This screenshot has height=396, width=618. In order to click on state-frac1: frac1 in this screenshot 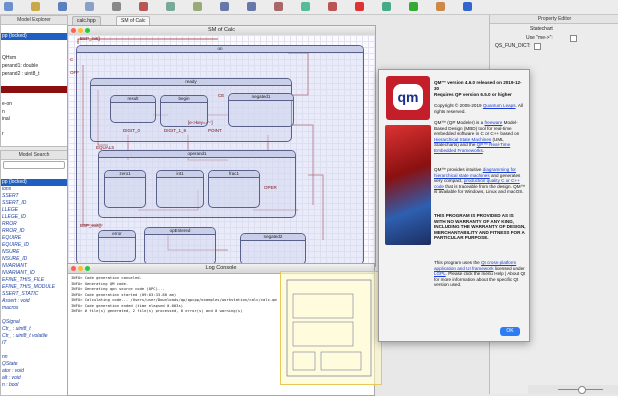, I will do `click(234, 189)`.